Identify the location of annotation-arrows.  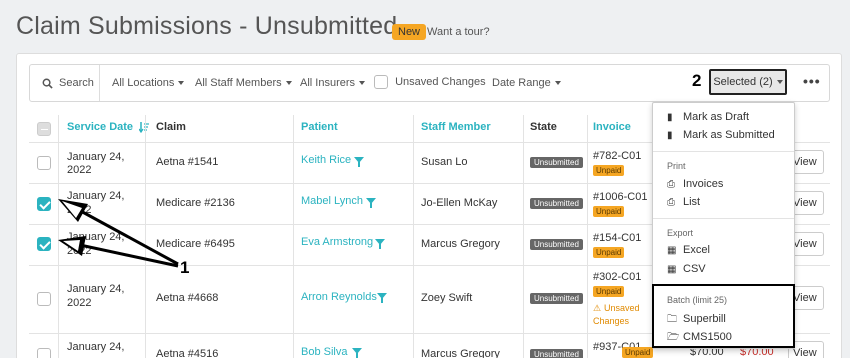
(118, 233).